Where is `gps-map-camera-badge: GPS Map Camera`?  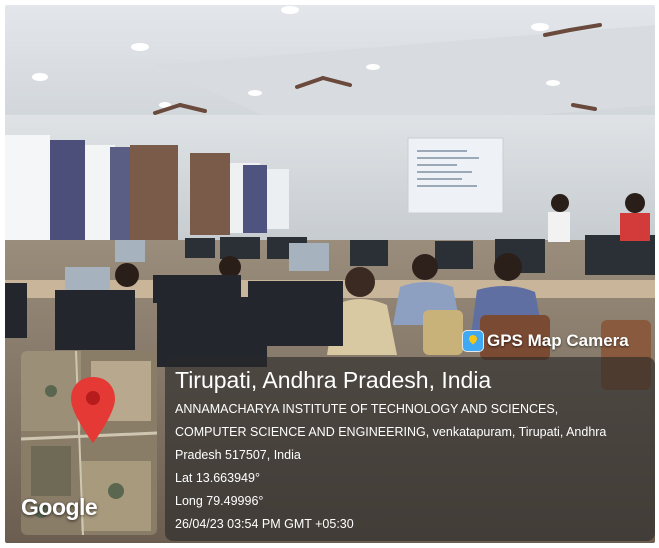 gps-map-camera-badge: GPS Map Camera is located at coordinates (546, 341).